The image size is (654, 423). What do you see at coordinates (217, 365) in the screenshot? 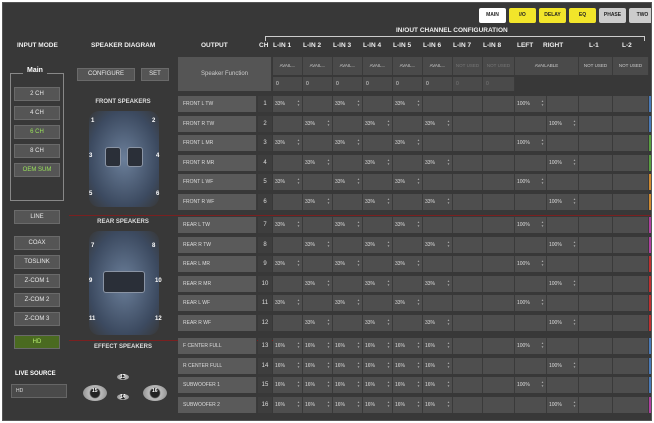
I see `output-name: R CENTER FULL` at bounding box center [217, 365].